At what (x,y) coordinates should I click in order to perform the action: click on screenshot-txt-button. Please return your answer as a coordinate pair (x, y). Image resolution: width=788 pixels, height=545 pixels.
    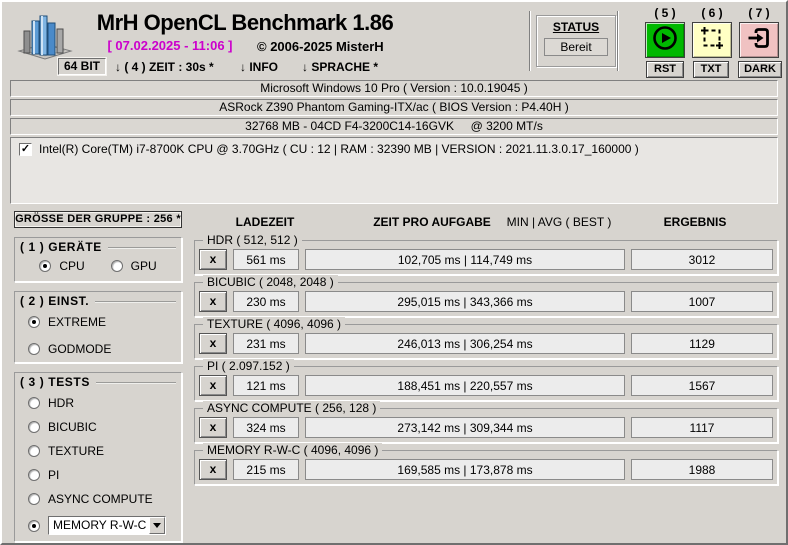
    Looking at the image, I should click on (712, 40).